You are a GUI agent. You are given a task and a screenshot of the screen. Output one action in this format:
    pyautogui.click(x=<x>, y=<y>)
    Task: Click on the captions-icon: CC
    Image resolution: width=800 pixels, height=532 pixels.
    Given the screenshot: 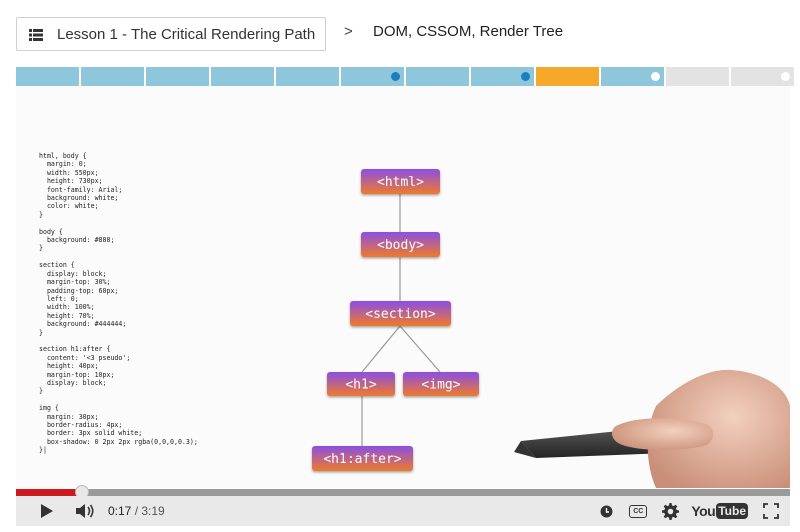 What is the action you would take?
    pyautogui.click(x=638, y=511)
    